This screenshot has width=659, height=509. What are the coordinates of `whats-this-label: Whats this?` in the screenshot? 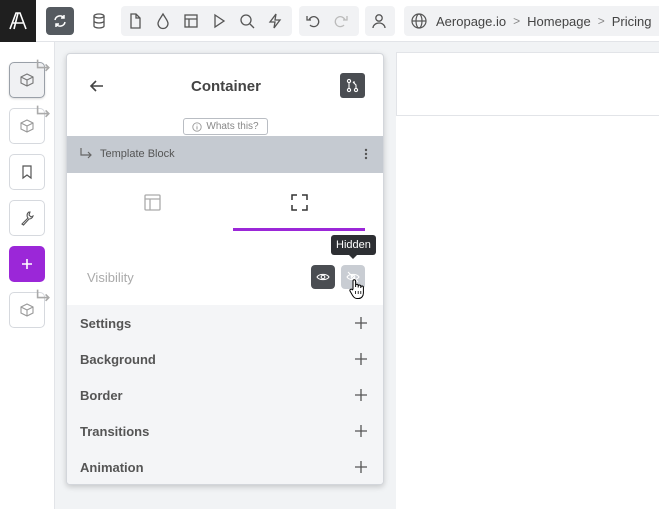 It's located at (232, 126).